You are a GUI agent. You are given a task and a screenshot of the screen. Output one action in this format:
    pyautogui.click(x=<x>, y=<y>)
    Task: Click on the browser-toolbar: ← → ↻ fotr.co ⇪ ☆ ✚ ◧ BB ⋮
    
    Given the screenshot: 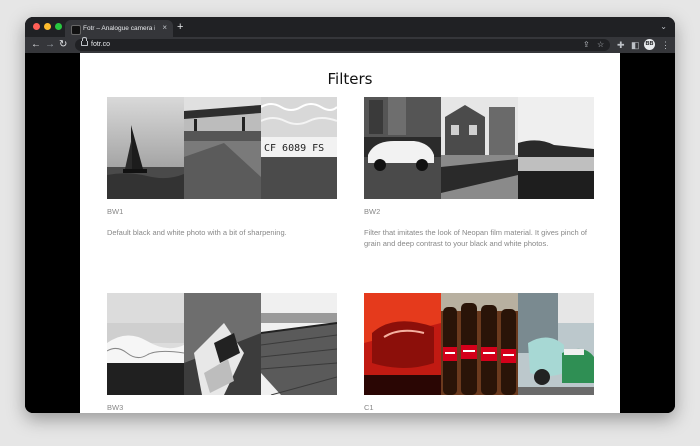 What is the action you would take?
    pyautogui.click(x=350, y=45)
    